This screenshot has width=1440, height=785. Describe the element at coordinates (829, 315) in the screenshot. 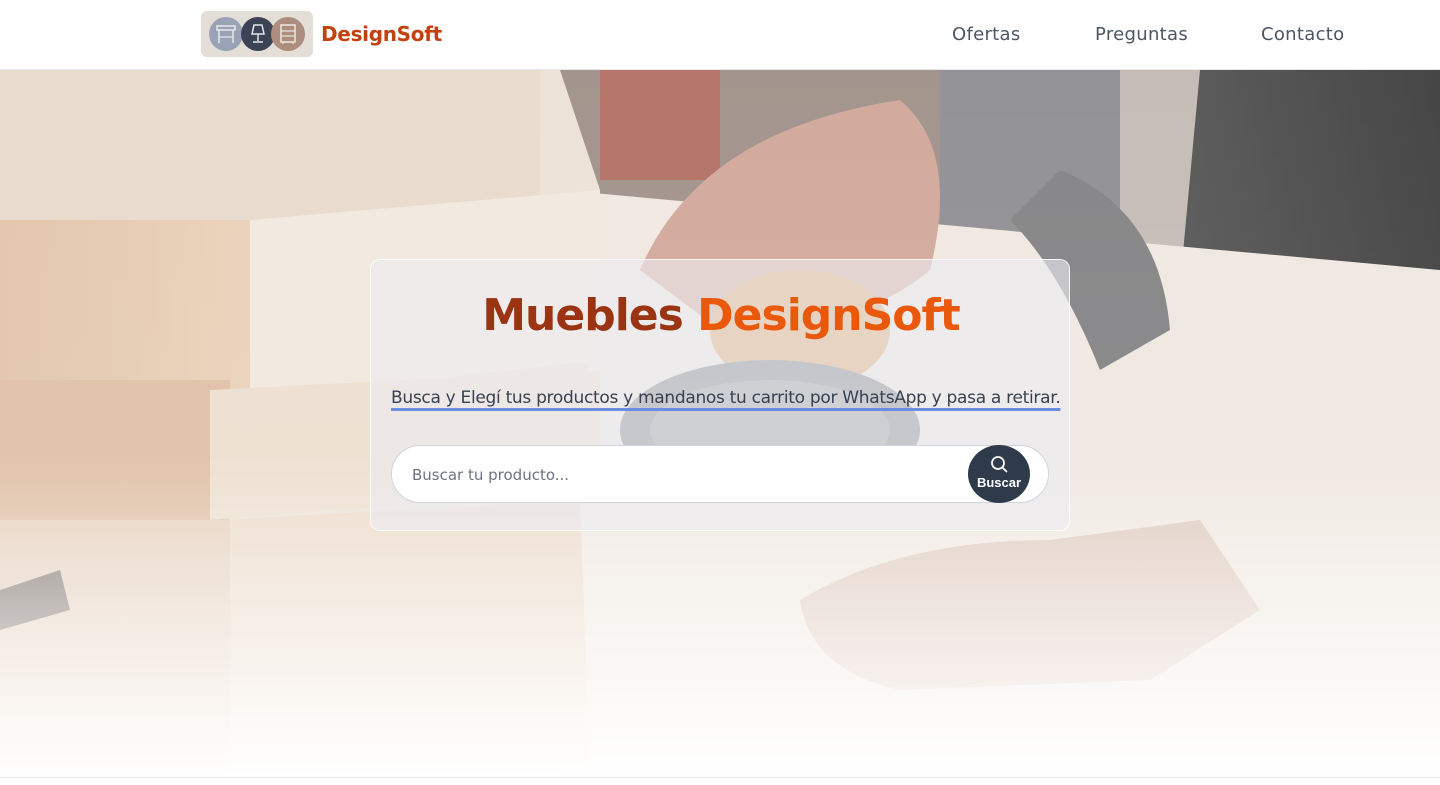

I see `hero-title-brand: DesignSoft` at that location.